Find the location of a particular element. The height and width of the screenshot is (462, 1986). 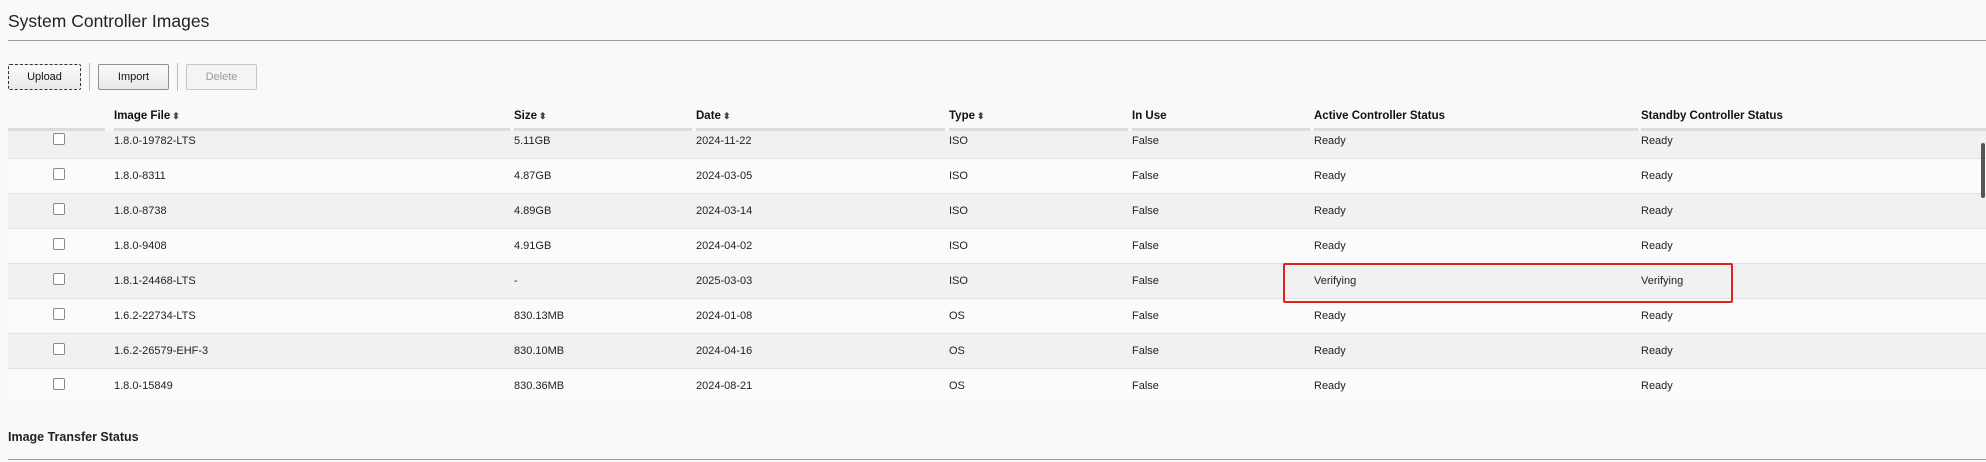

column-header-active-controller-status: Active Controller Status is located at coordinates (1379, 116).